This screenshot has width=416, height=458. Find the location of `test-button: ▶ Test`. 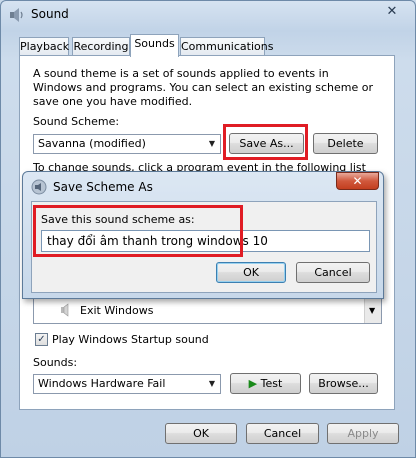

test-button: ▶ Test is located at coordinates (265, 383).